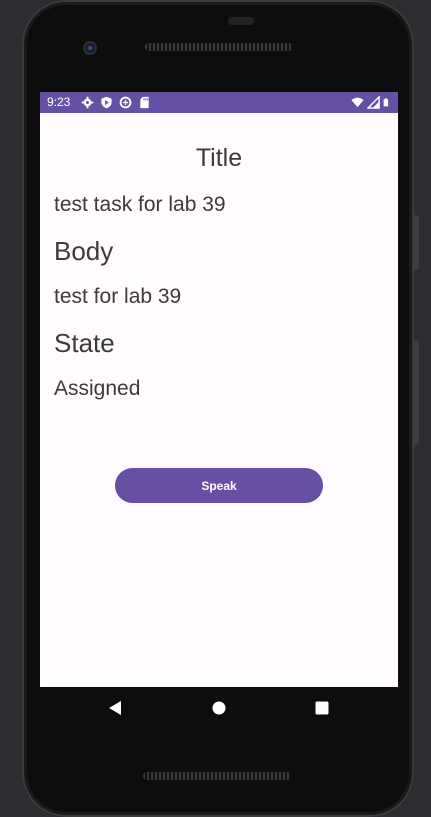 Image resolution: width=431 pixels, height=817 pixels. I want to click on volume-button, so click(416, 392).